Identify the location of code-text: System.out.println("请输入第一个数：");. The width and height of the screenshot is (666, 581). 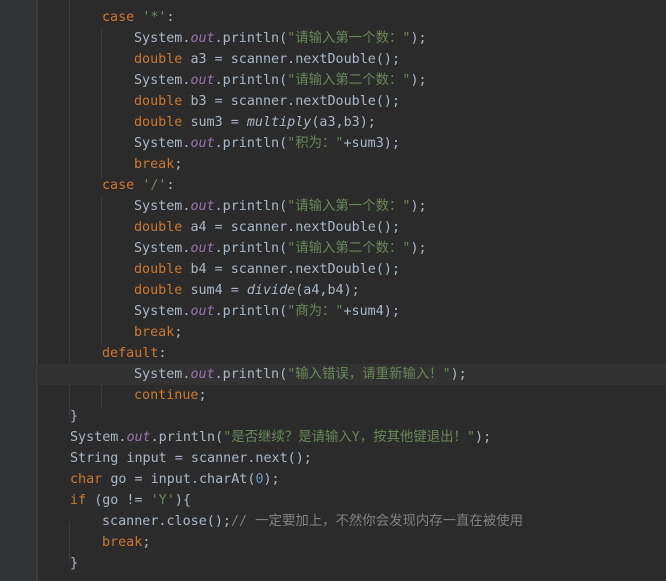
(280, 206).